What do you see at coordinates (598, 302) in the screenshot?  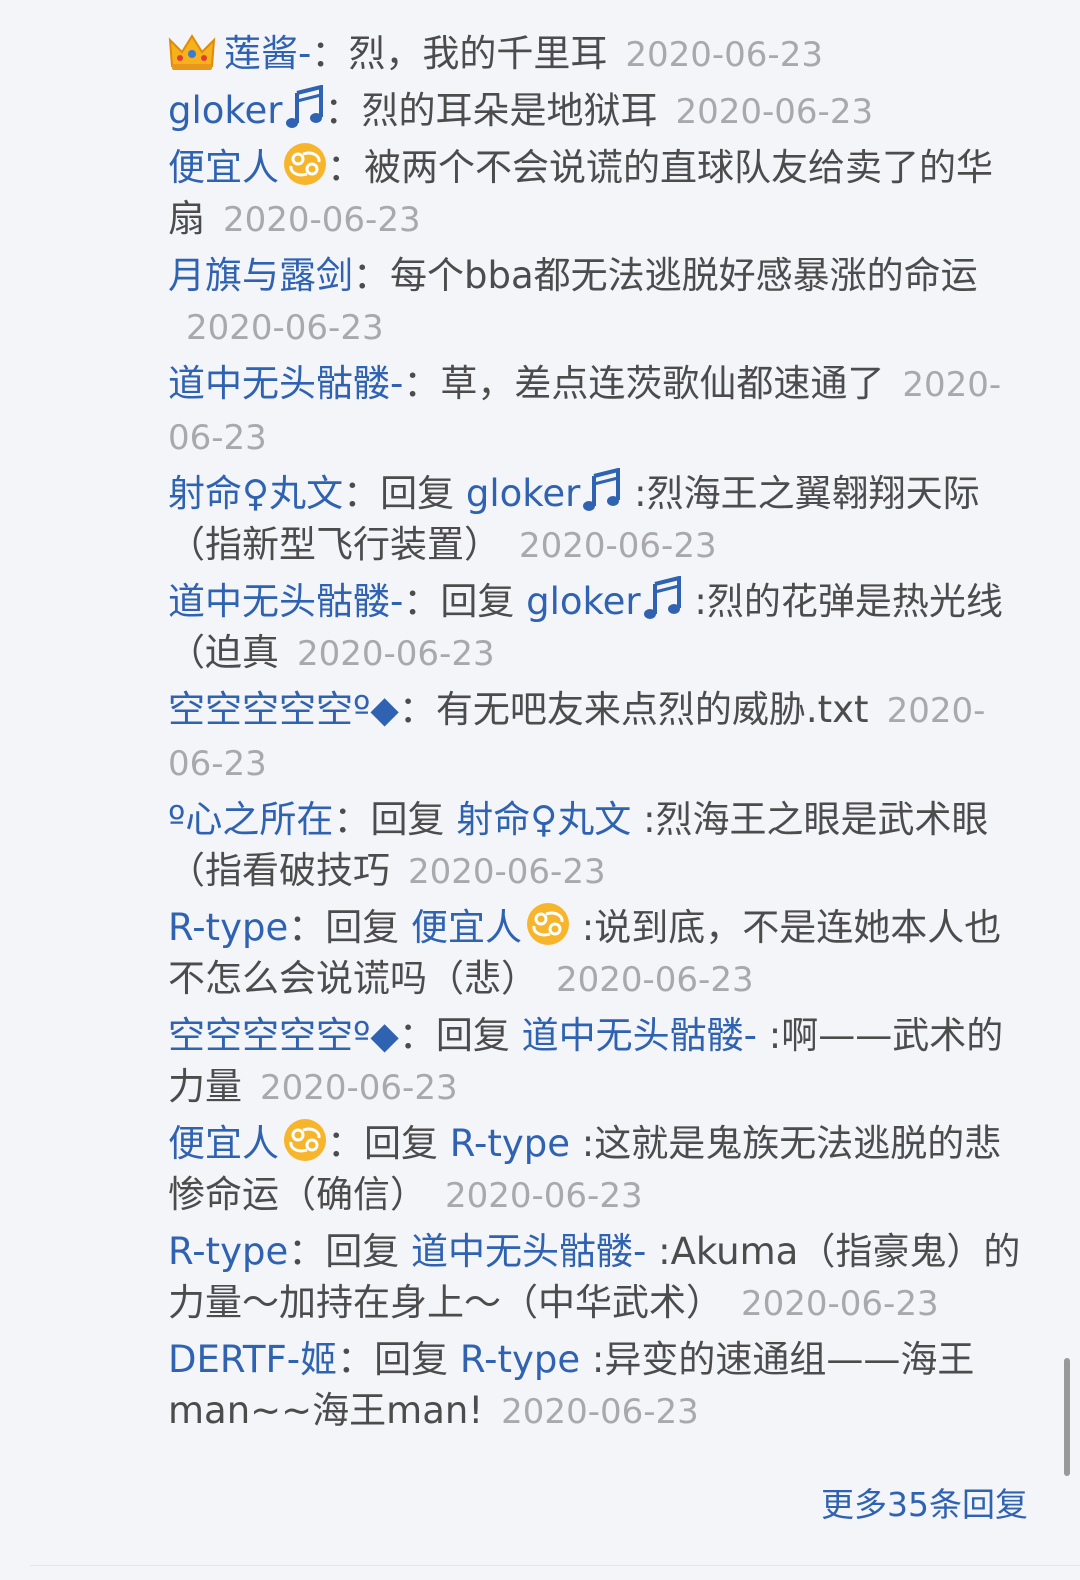 I see `reply-item: 月旗与露剑：每个bba都无法逃脱好感暴涨的命运2020-06-23` at bounding box center [598, 302].